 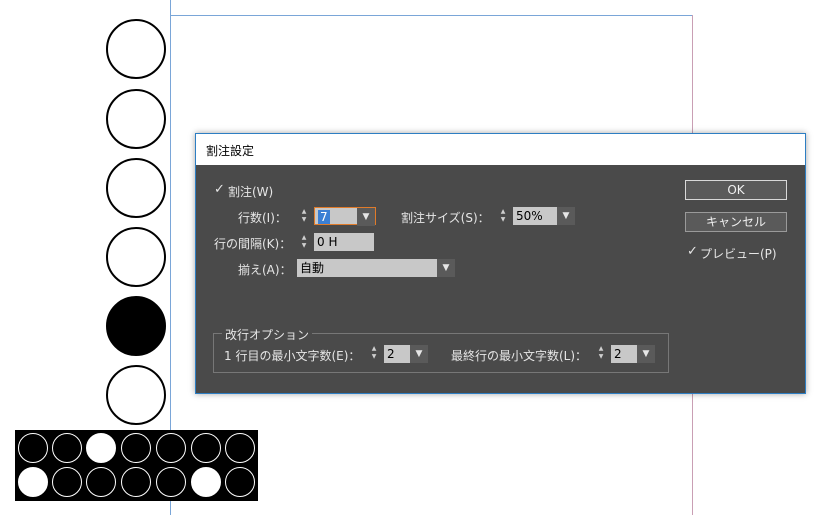 What do you see at coordinates (345, 216) in the screenshot?
I see `rows-input: 7 ▼` at bounding box center [345, 216].